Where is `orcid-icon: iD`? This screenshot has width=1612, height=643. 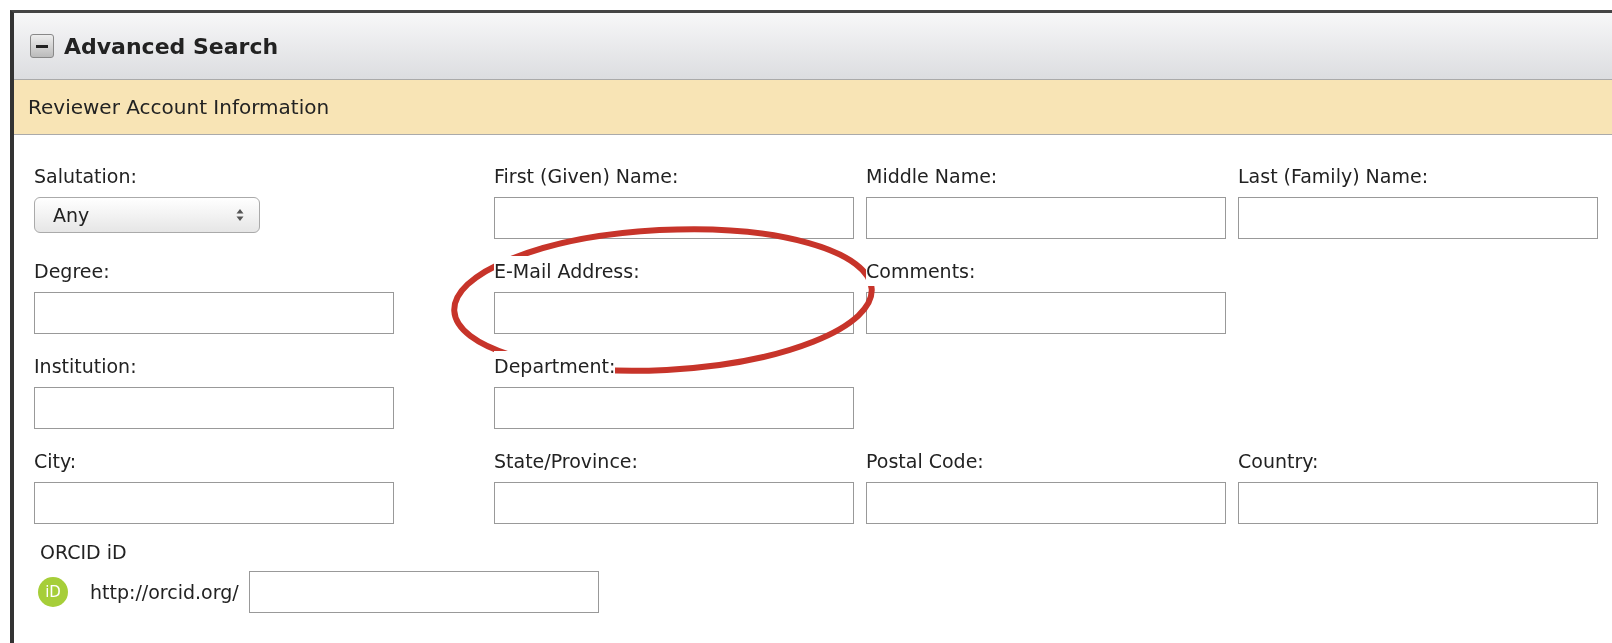
orcid-icon: iD is located at coordinates (53, 592).